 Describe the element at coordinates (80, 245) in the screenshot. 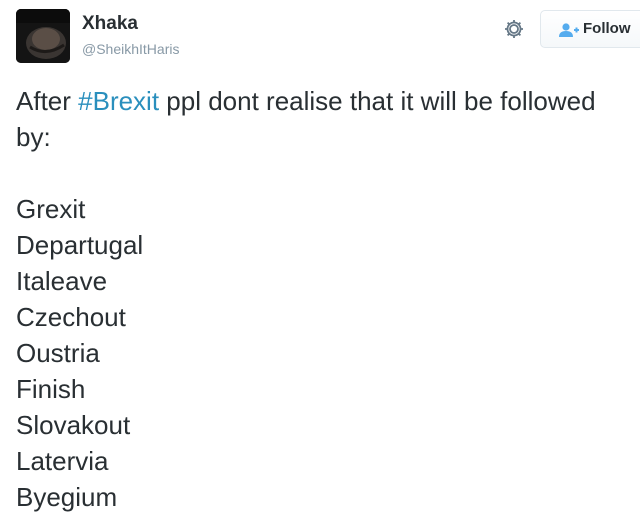

I see `list-item: Departugal` at that location.